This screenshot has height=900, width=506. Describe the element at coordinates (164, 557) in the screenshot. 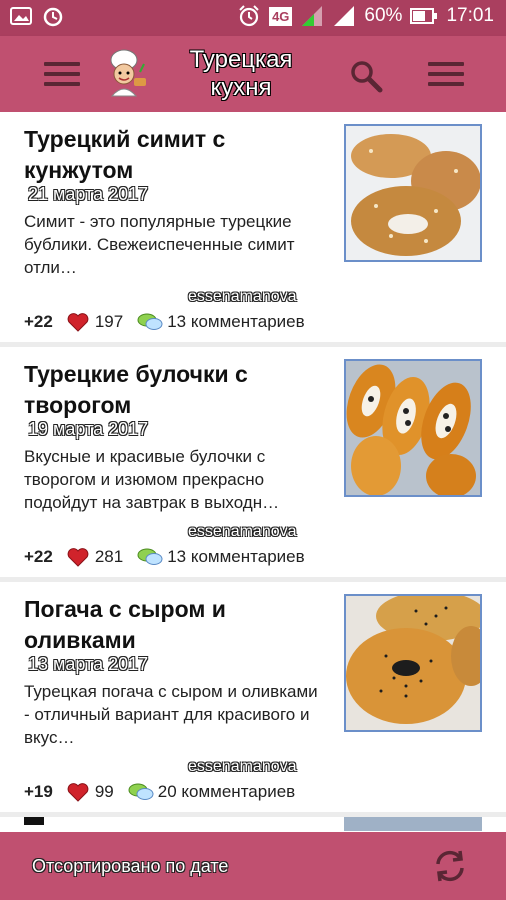

I see `post-stats: +22 281 13 комментариев` at that location.